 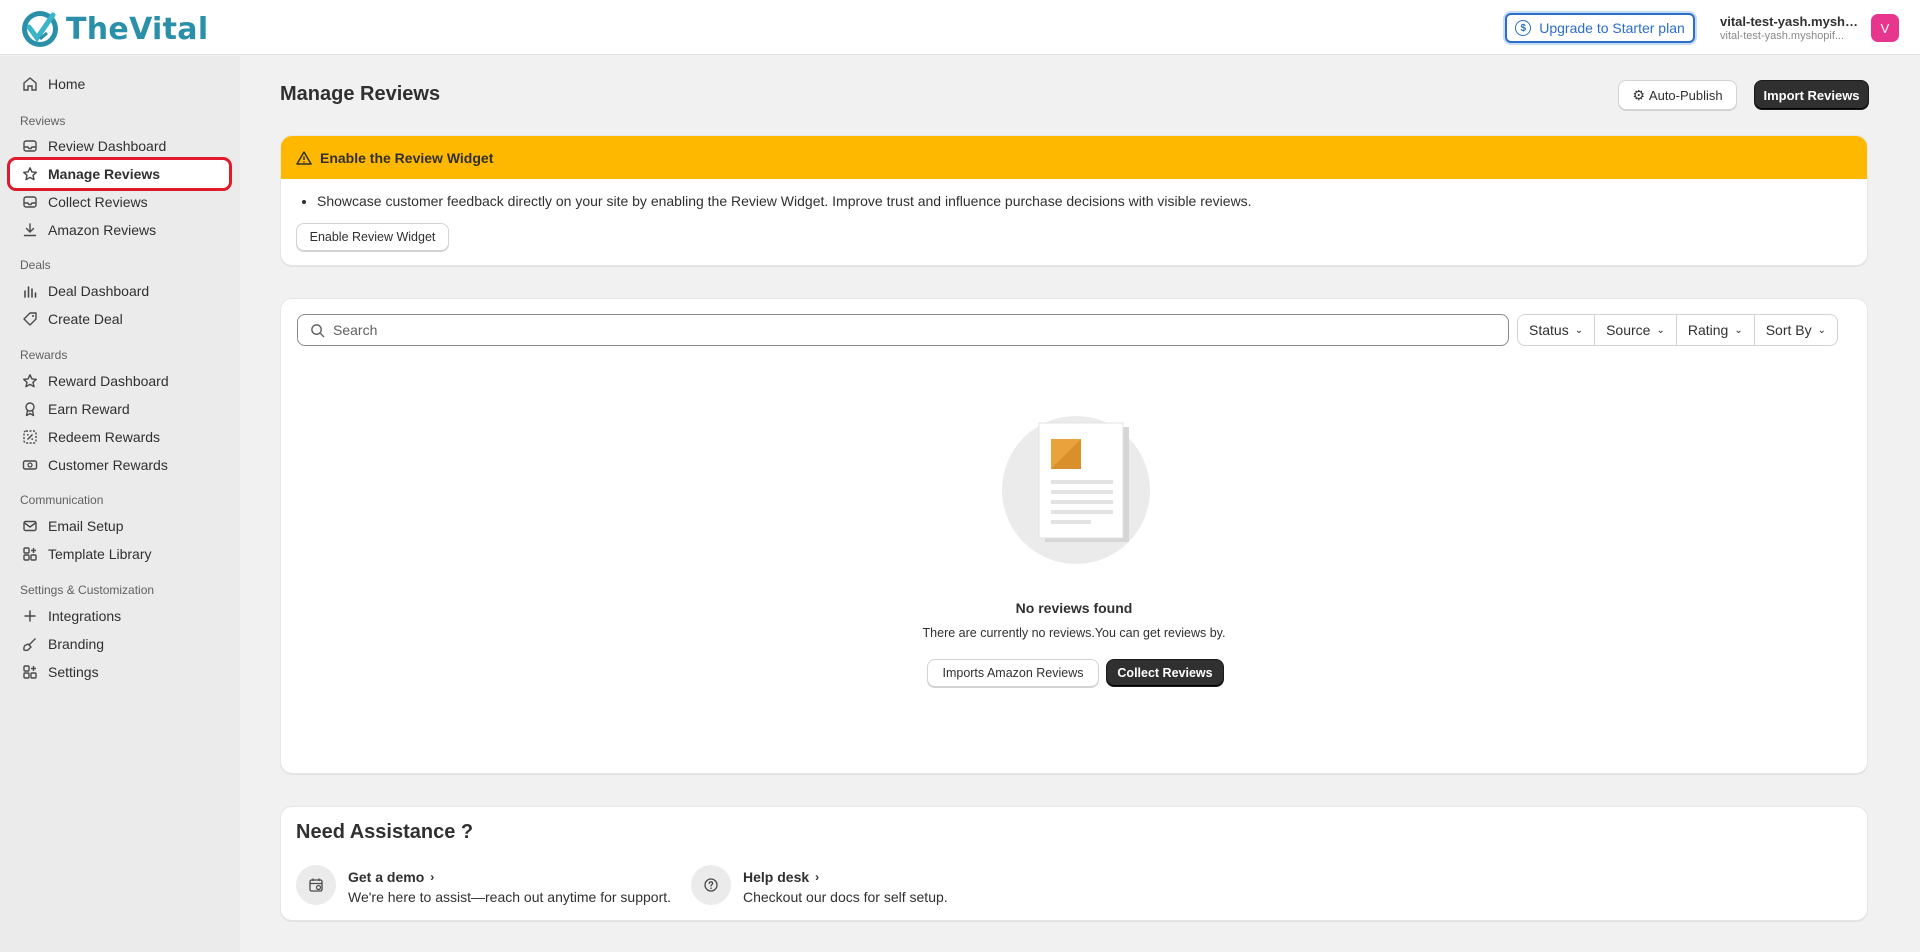 I want to click on cash-icon, so click(x=30, y=465).